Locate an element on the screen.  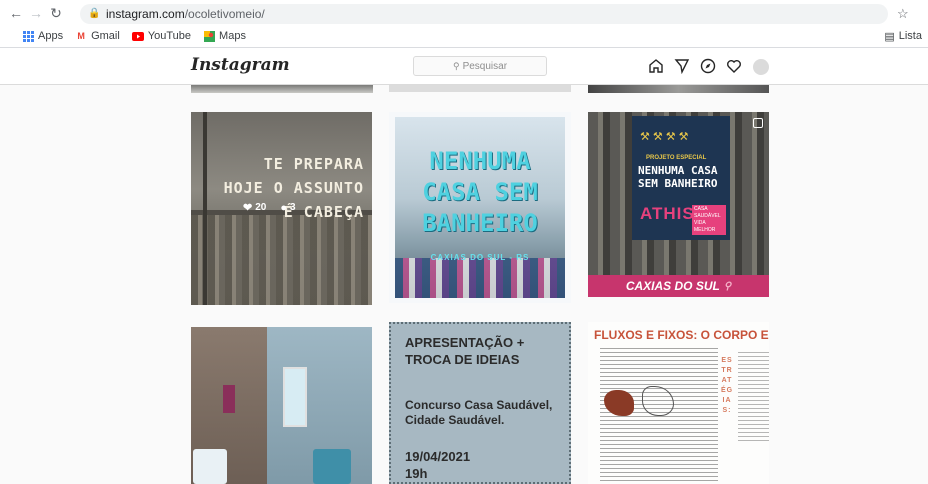
post-brand: ATHIS is located at coordinates (667, 213).